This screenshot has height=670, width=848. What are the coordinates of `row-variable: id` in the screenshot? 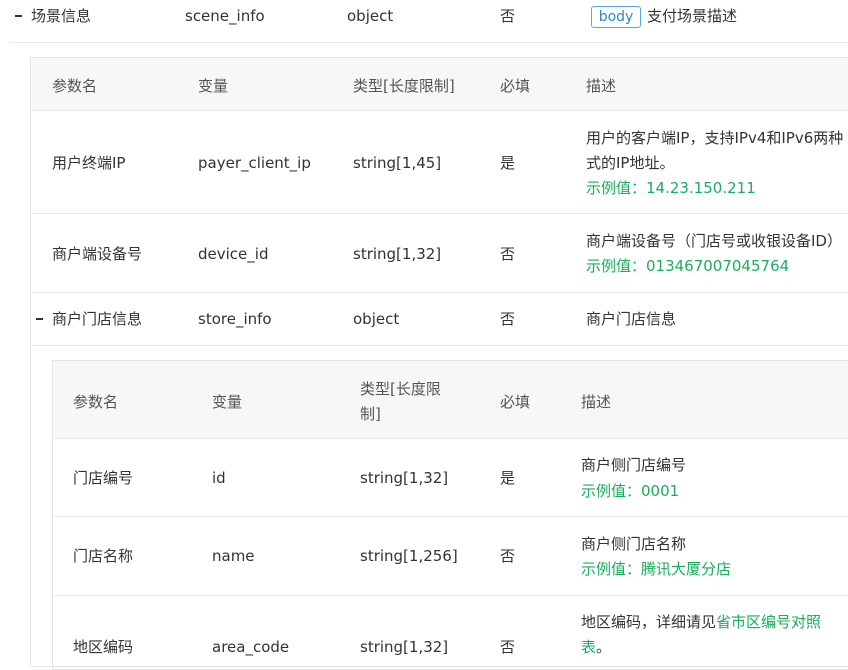 It's located at (219, 478).